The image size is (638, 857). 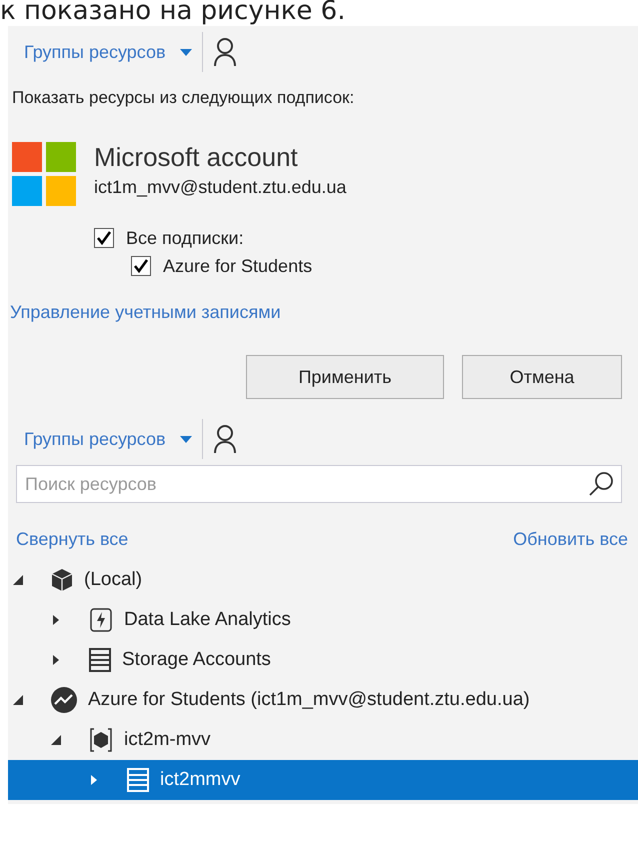 I want to click on caption-text: к показано на рисунке 6., so click(x=173, y=13).